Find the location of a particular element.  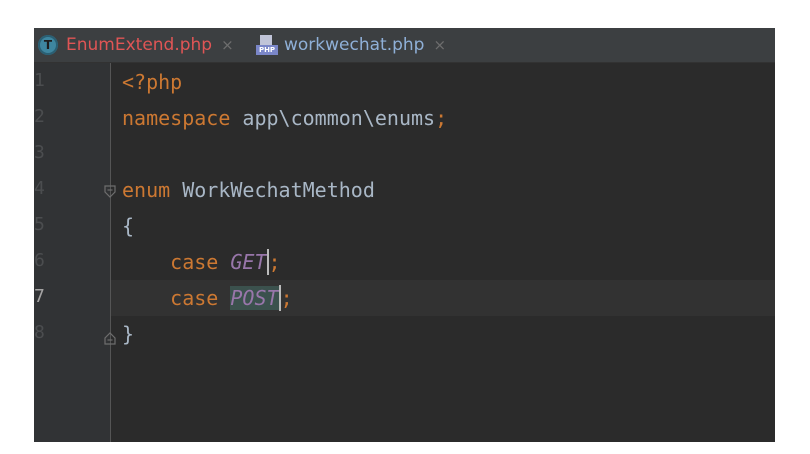

code-line-2: namespace app\common\enums; is located at coordinates (284, 118).